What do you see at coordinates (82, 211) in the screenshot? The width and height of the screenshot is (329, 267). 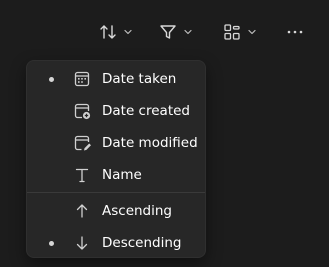 I see `arrow-up-icon` at bounding box center [82, 211].